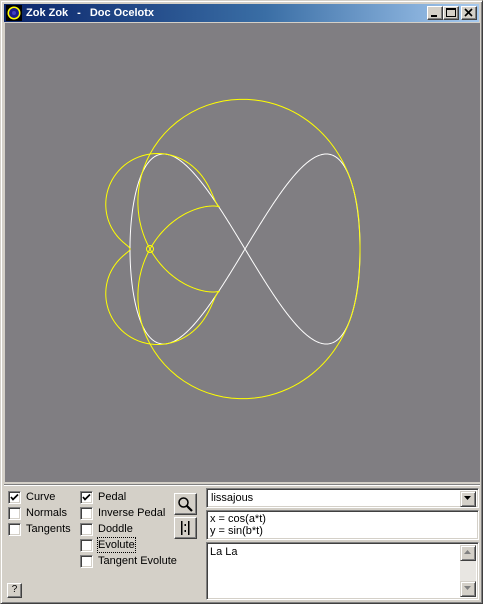 This screenshot has width=483, height=604. I want to click on help-label: ?, so click(14, 589).